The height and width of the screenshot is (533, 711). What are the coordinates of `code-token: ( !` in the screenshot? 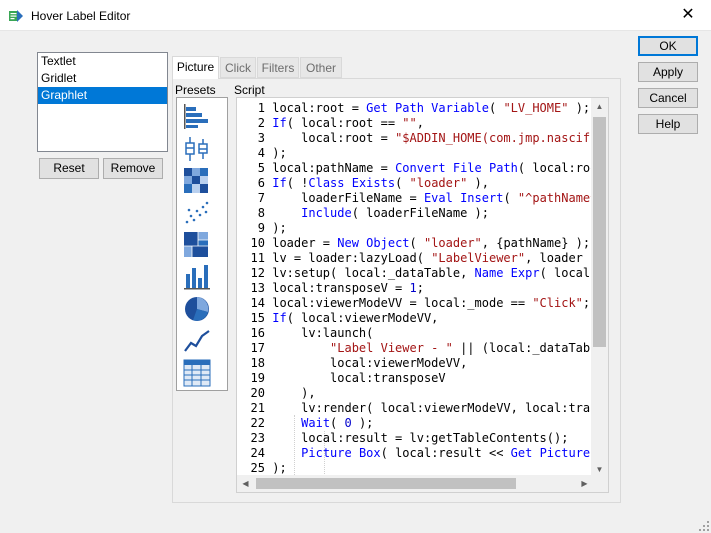 It's located at (297, 183).